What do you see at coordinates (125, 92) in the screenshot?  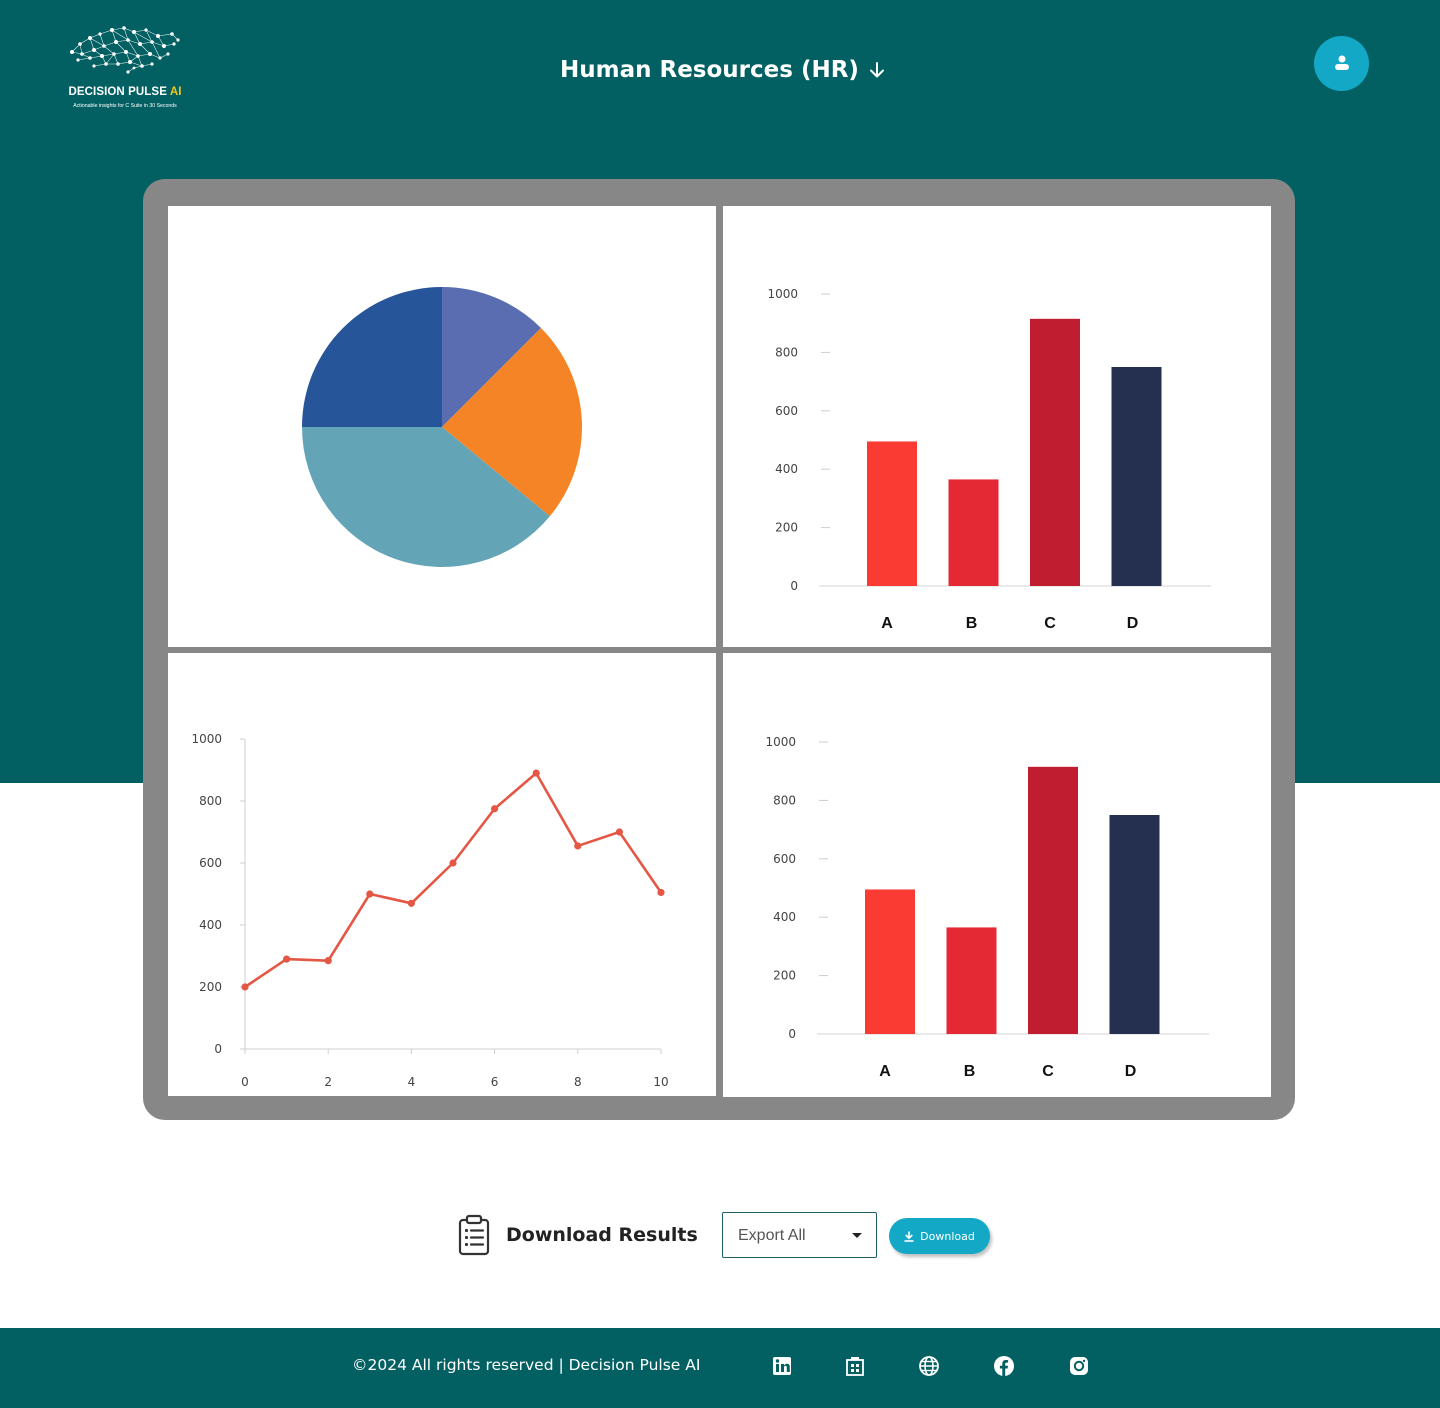 I see `brand-name: DECISION PULSE AI` at bounding box center [125, 92].